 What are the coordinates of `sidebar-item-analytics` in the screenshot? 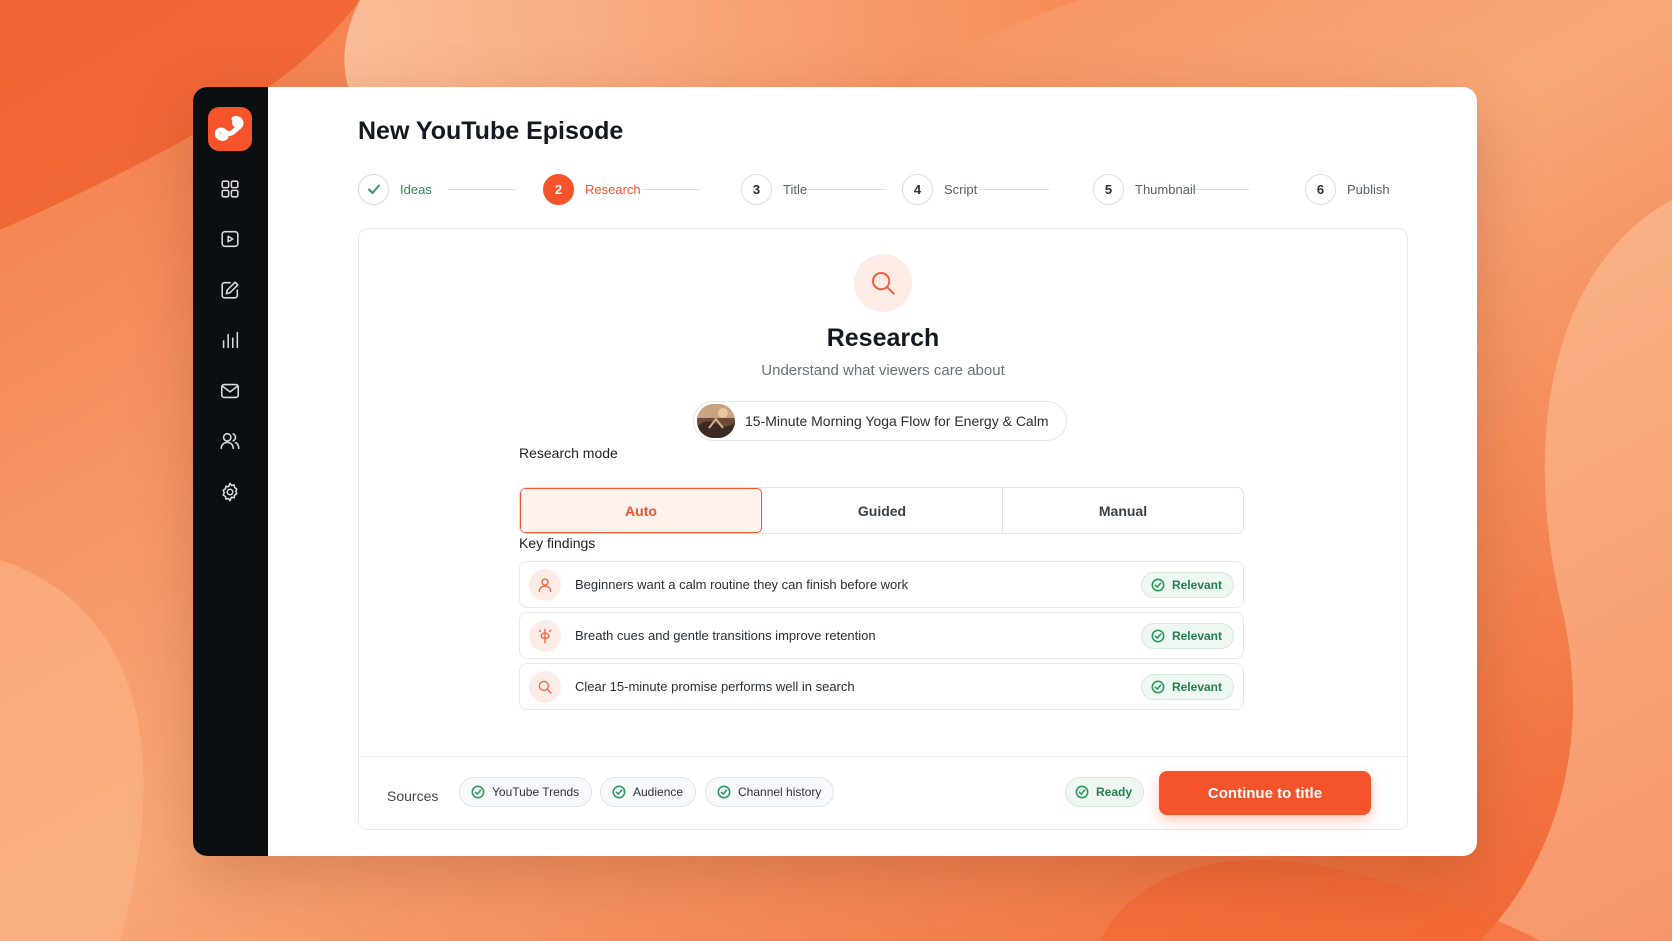 It's located at (230, 340).